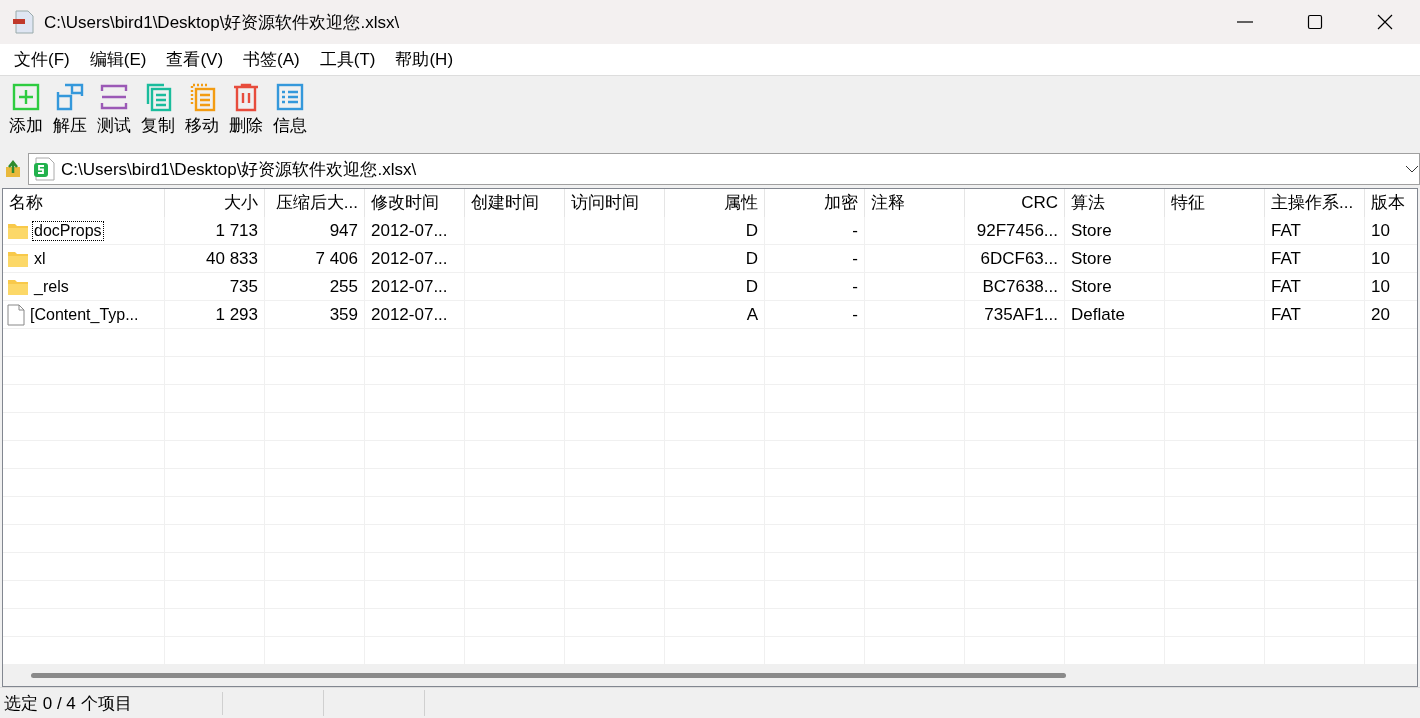 The height and width of the screenshot is (718, 1420). What do you see at coordinates (336, 258) in the screenshot?
I see `table-cell-text: 7 406` at bounding box center [336, 258].